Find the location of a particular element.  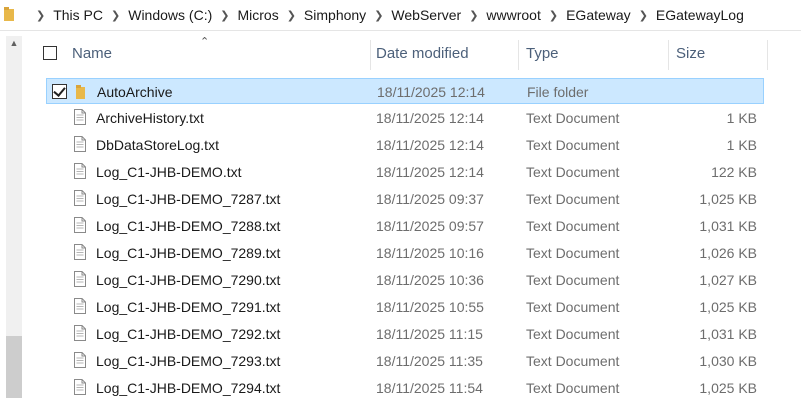

breadcrumb-item: This PC is located at coordinates (78, 15).